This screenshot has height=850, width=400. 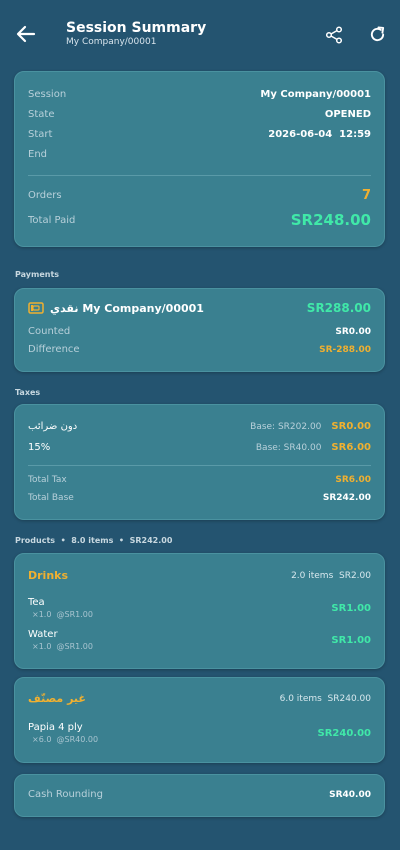 I want to click on refresh-icon, so click(x=377, y=34).